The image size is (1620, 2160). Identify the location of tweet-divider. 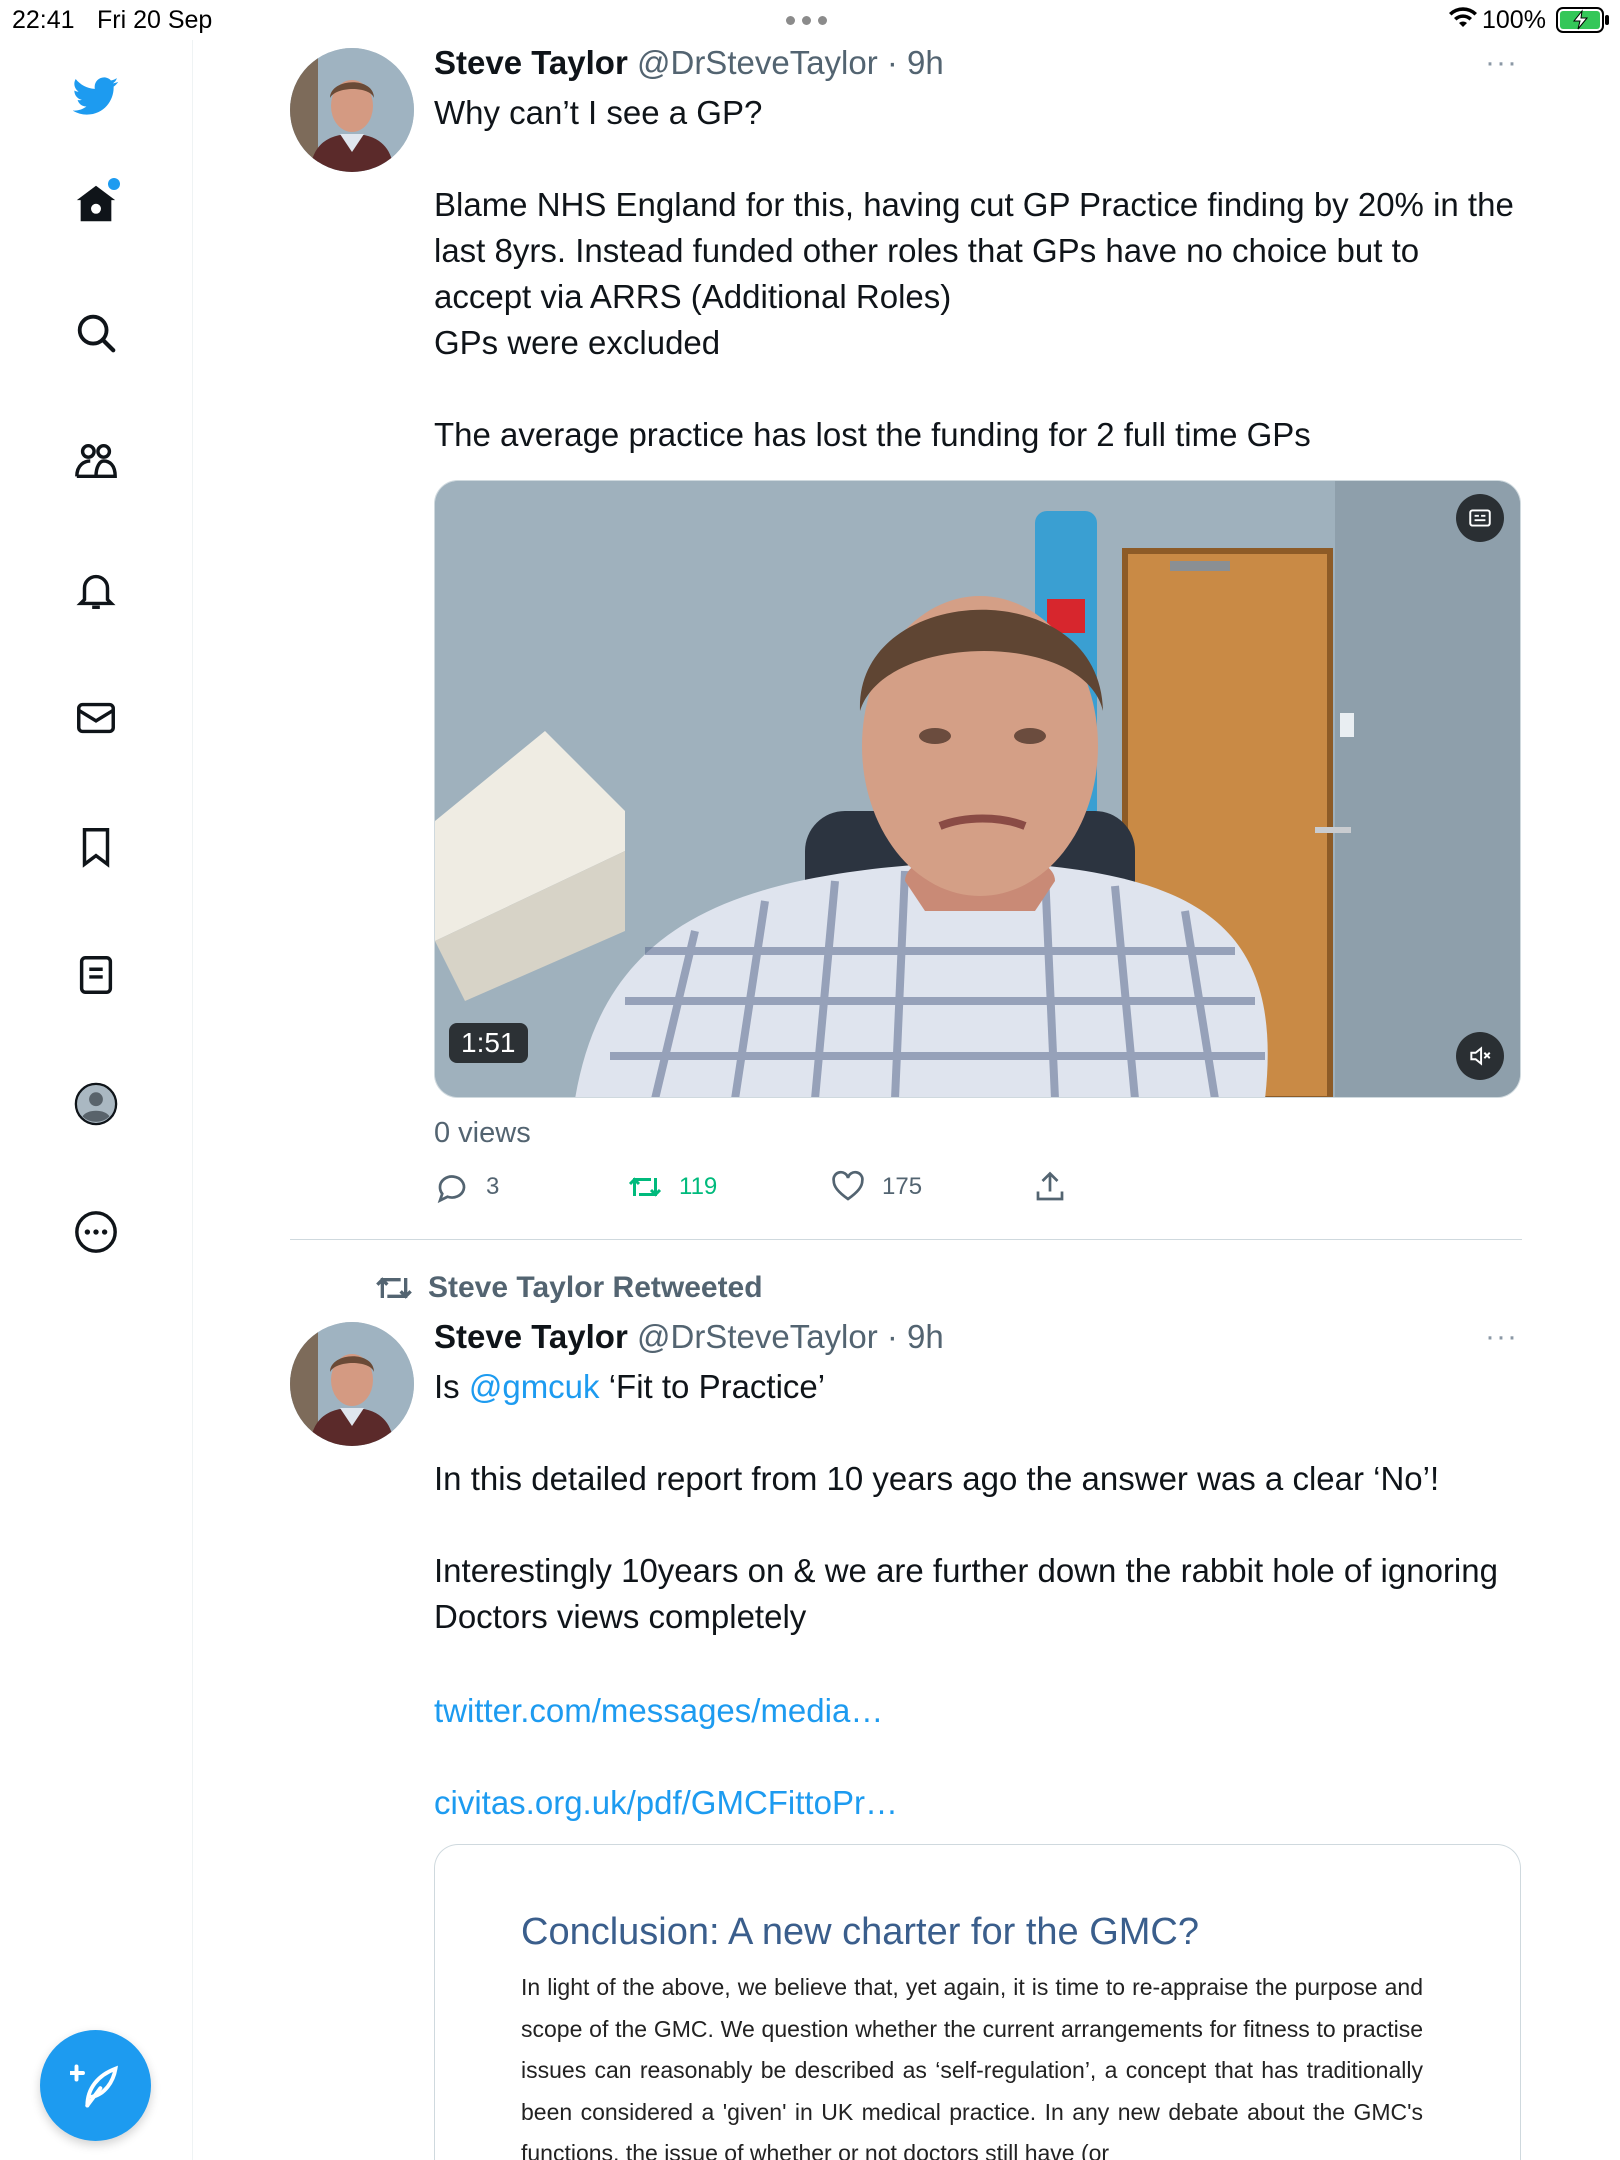
(906, 1239).